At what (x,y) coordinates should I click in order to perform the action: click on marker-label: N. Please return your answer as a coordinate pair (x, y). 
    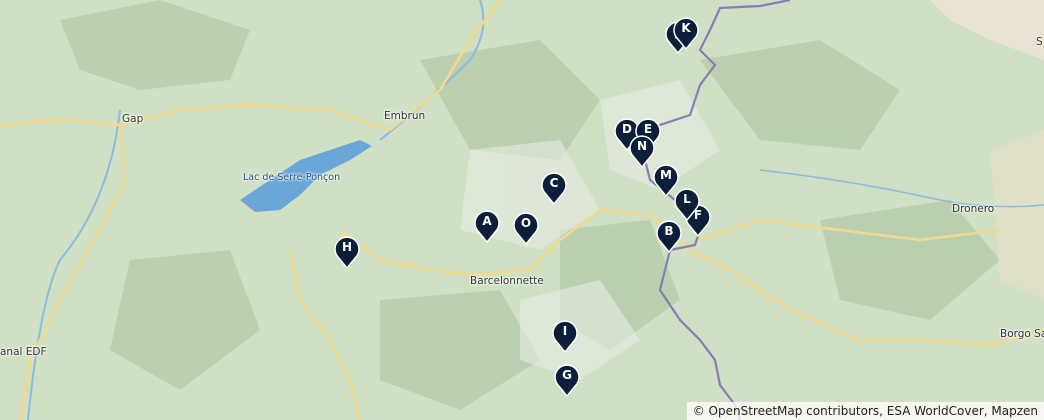
    Looking at the image, I should click on (642, 146).